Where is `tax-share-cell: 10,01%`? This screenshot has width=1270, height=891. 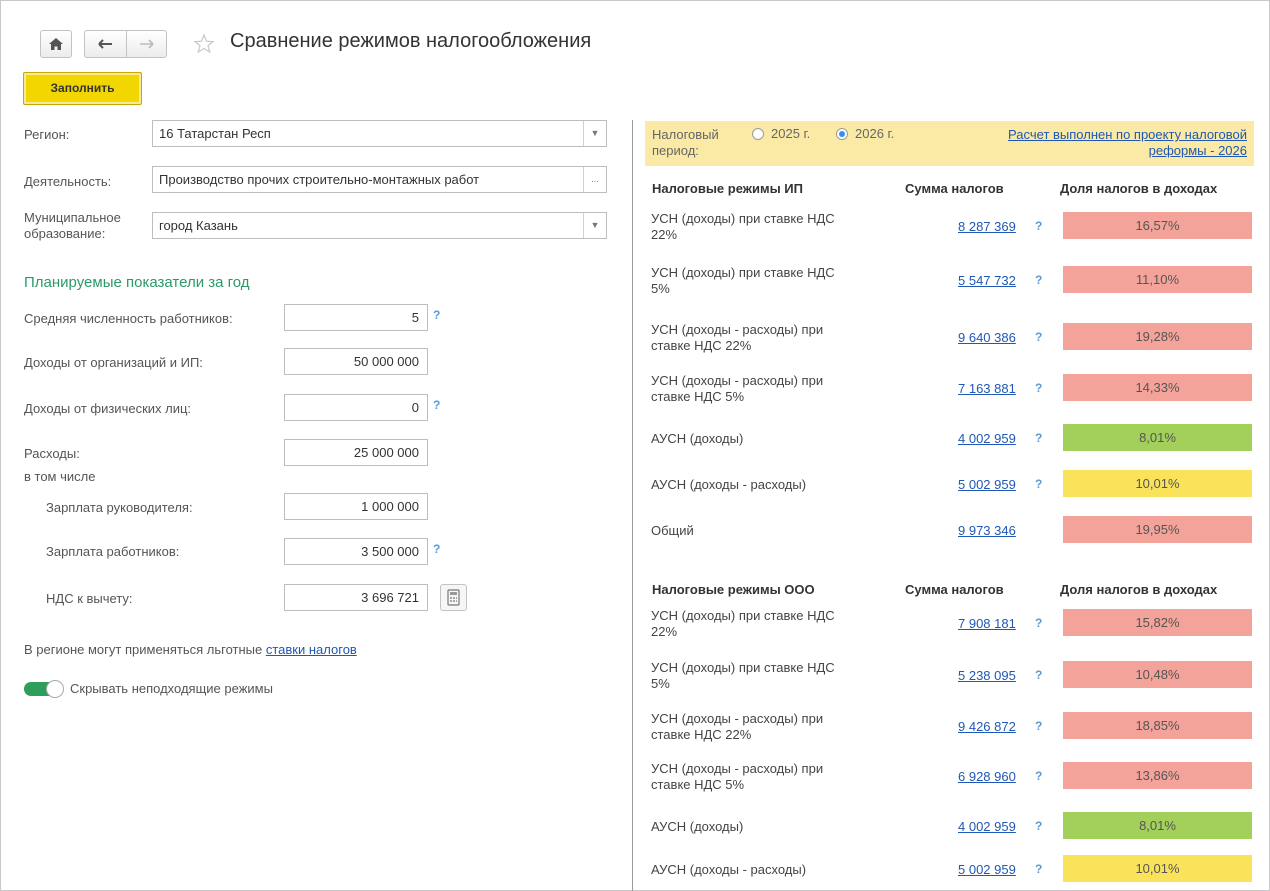
tax-share-cell: 10,01% is located at coordinates (1157, 483).